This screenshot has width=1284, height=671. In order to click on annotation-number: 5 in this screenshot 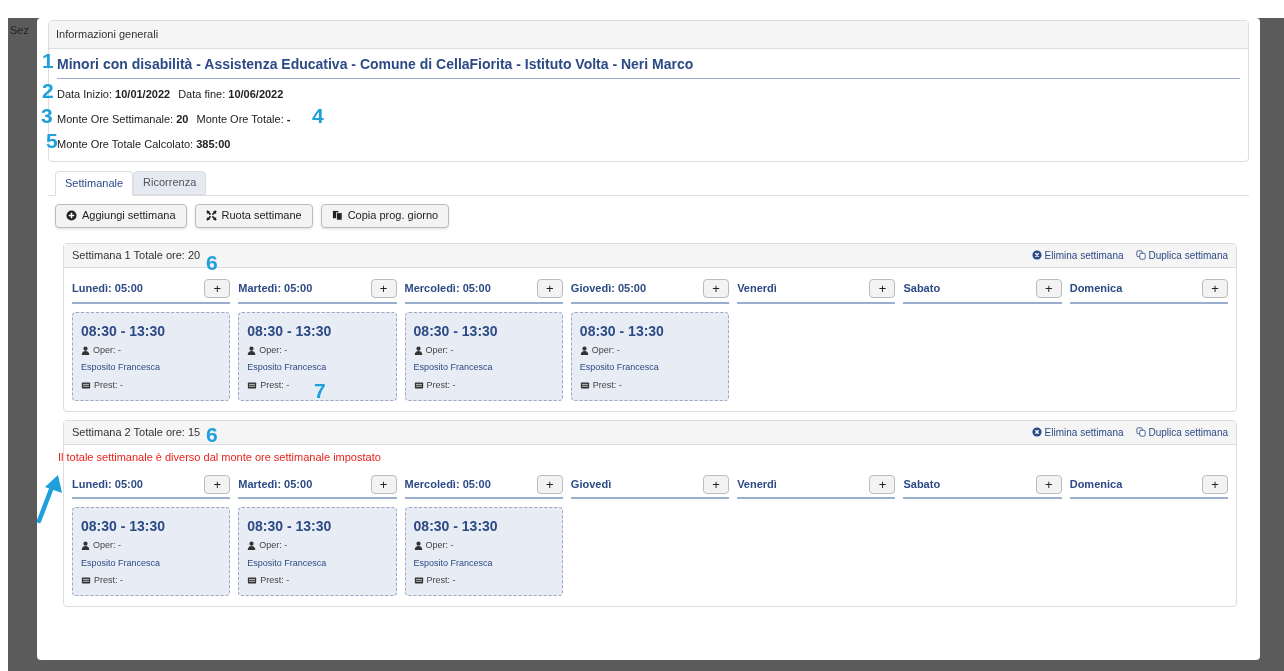, I will do `click(52, 140)`.